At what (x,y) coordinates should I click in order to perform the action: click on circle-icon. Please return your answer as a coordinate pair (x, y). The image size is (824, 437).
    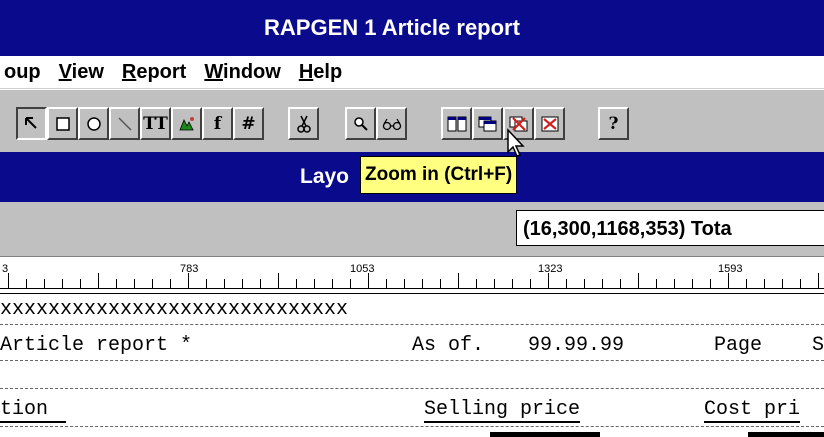
    Looking at the image, I should click on (93, 123).